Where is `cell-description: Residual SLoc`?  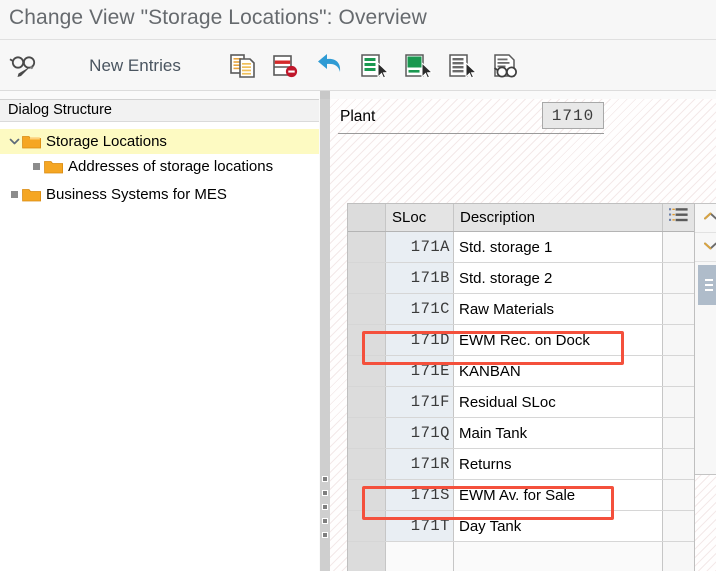 cell-description: Residual SLoc is located at coordinates (558, 402).